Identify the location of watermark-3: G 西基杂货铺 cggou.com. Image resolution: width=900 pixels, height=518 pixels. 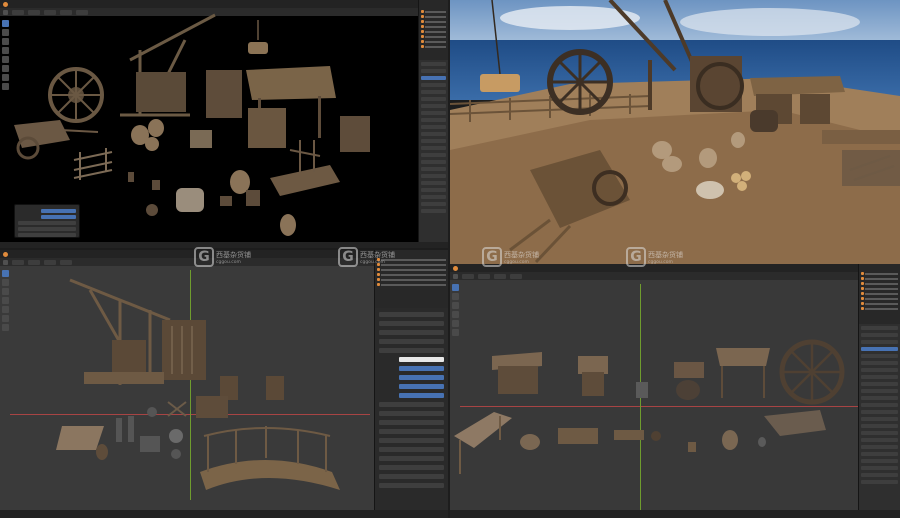
(510, 257).